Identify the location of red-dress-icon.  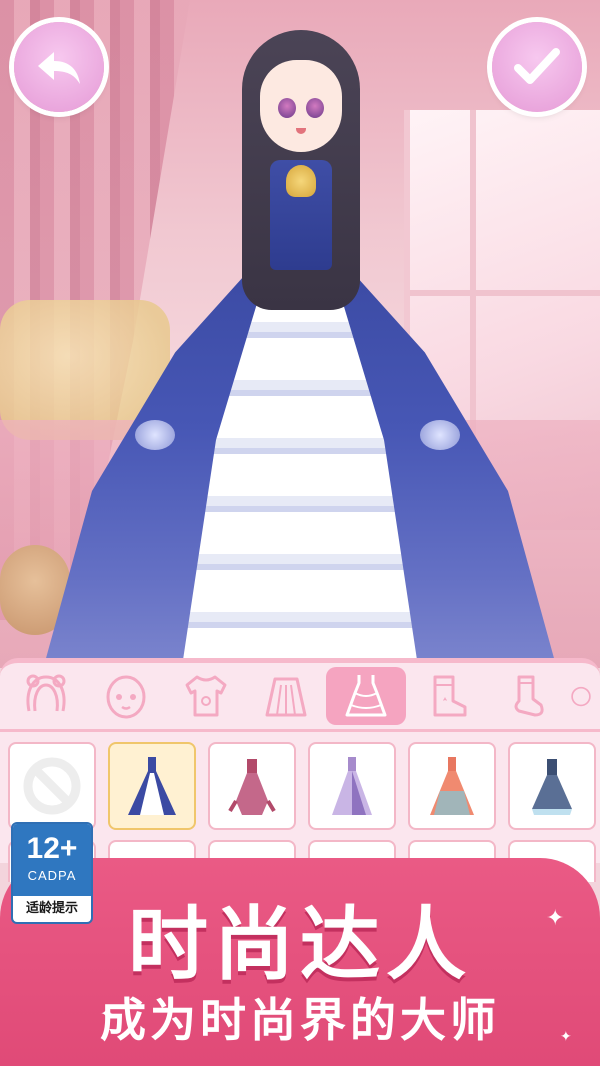
(252, 787).